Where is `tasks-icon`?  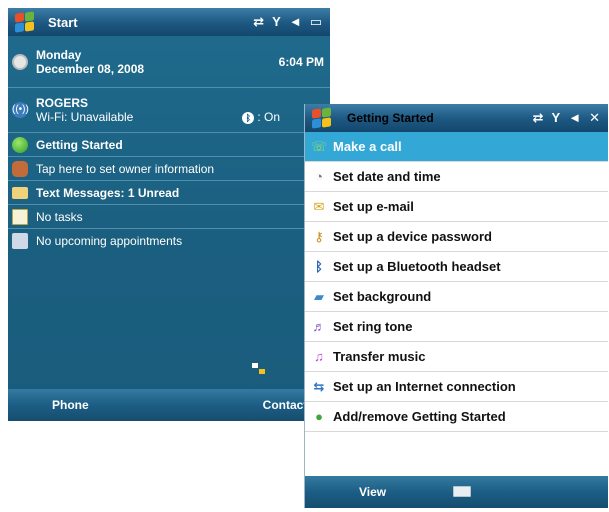 tasks-icon is located at coordinates (20, 216).